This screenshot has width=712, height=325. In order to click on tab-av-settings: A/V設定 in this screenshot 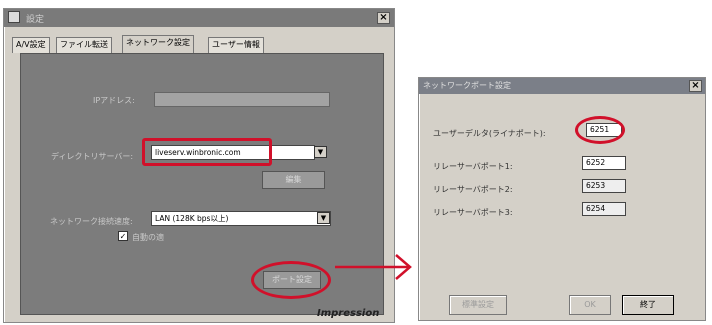, I will do `click(31, 45)`.